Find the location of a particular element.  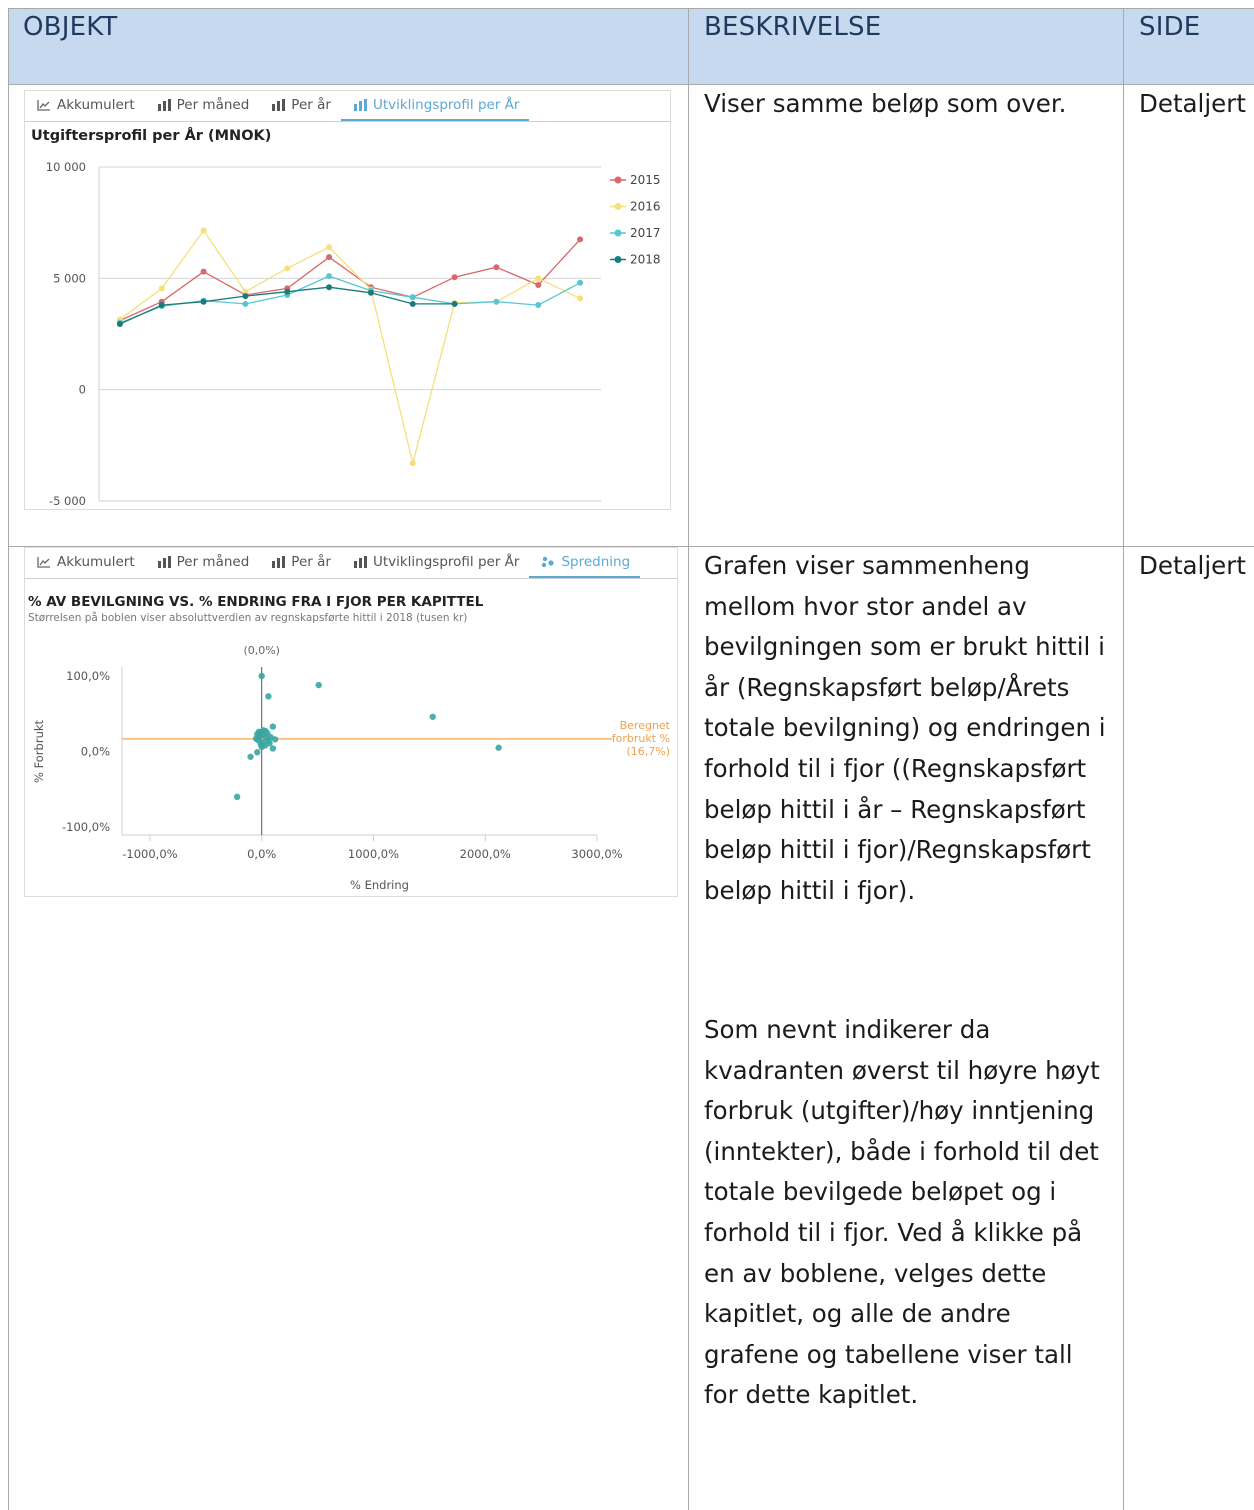

y-axis-label: % Forbrukt is located at coordinates (39, 751).